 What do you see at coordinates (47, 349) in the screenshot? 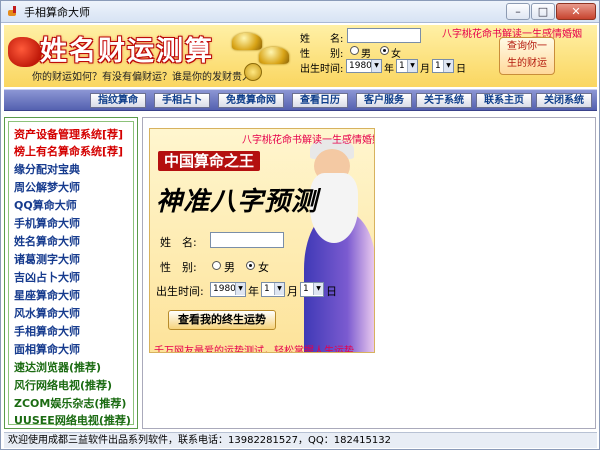
I see `sidebar-item: 面相算命大师` at bounding box center [47, 349].